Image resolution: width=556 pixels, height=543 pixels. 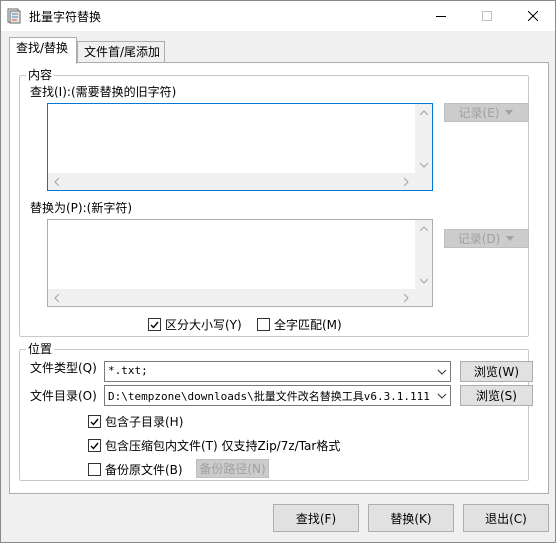 I want to click on include-subdirs-label: 包含子目录(H), so click(x=144, y=422).